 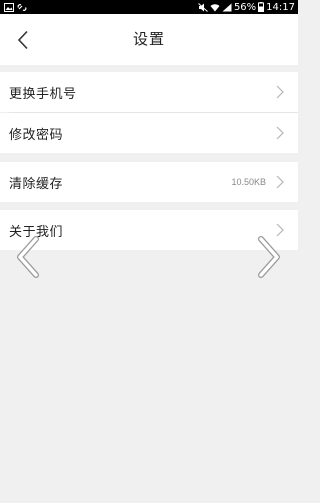 What do you see at coordinates (15, 7) in the screenshot?
I see `status-left` at bounding box center [15, 7].